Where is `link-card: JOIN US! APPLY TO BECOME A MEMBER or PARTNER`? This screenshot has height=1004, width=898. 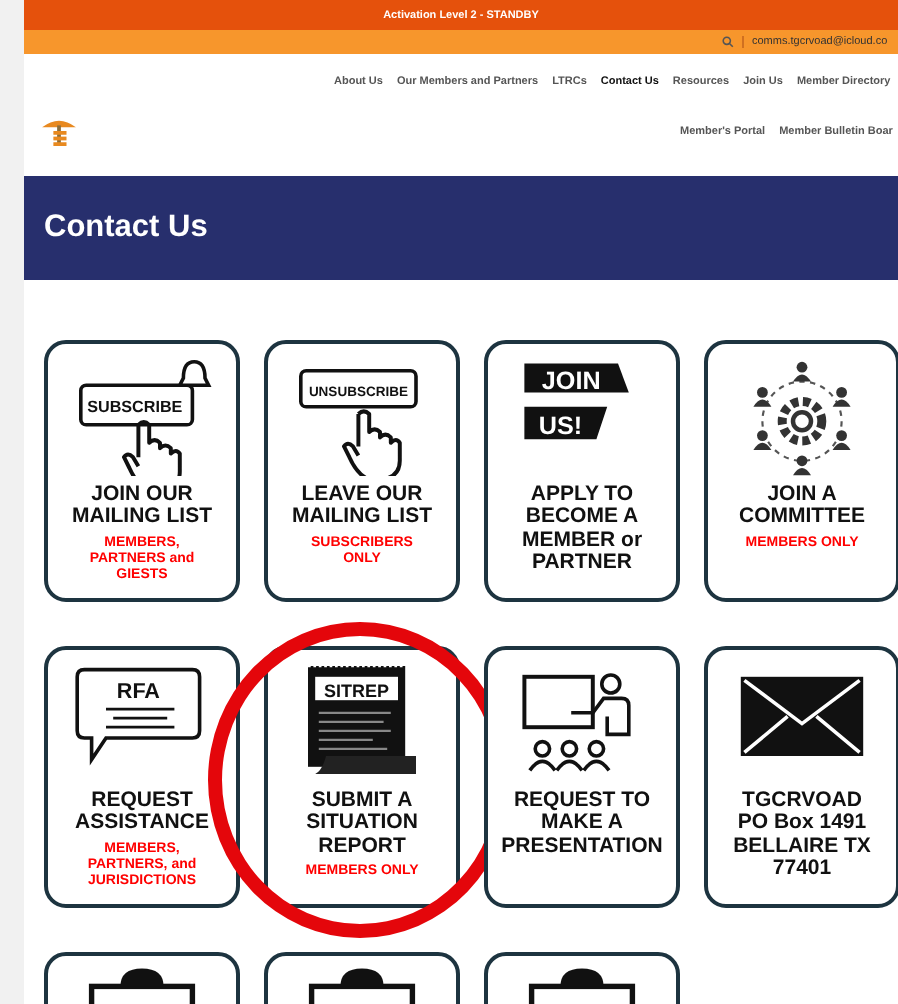
link-card: JOIN US! APPLY TO BECOME A MEMBER or PARTNER is located at coordinates (582, 471).